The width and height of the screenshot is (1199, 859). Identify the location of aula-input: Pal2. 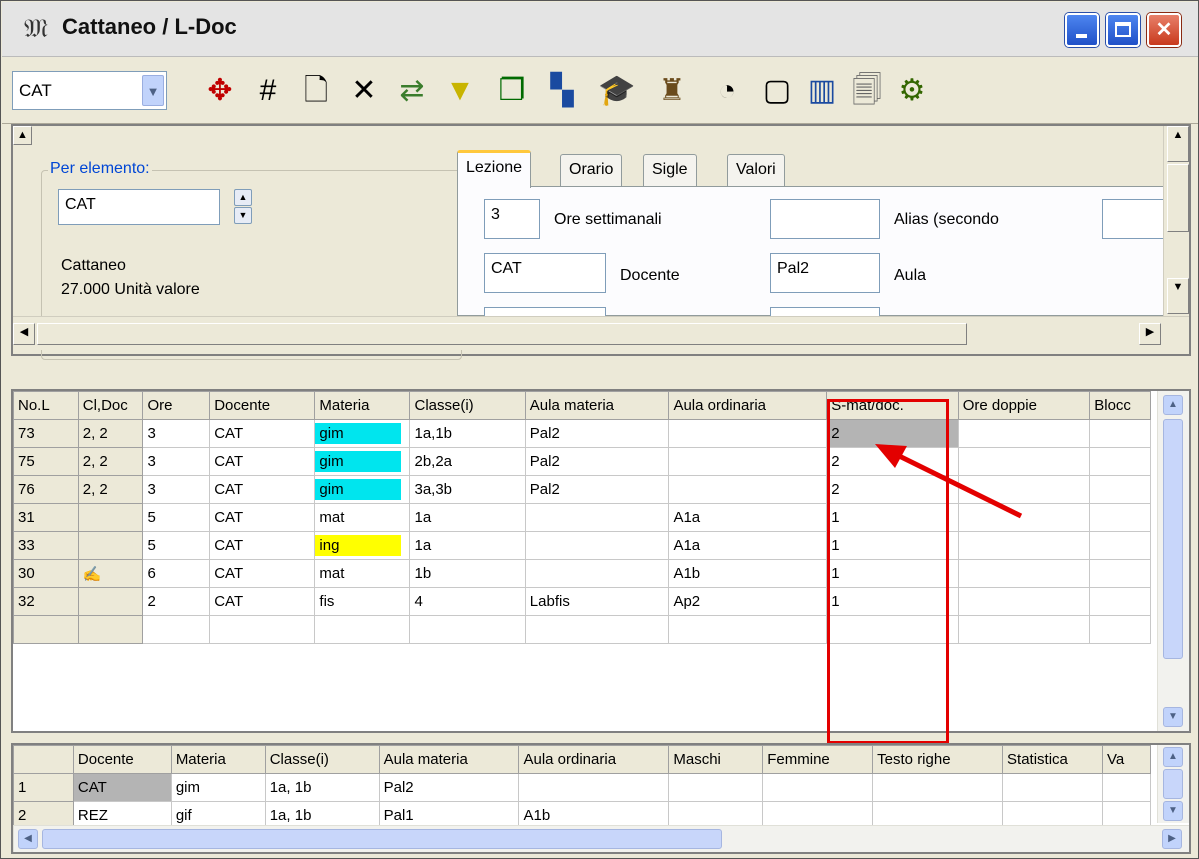
(825, 273).